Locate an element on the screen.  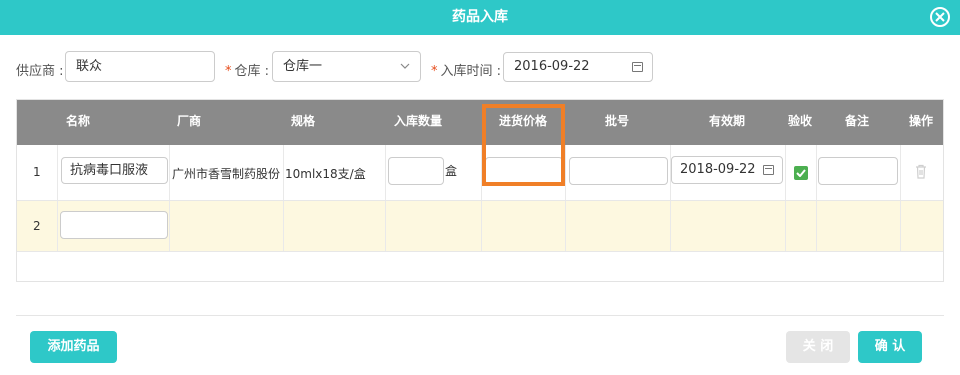
row-index: 2 is located at coordinates (37, 226).